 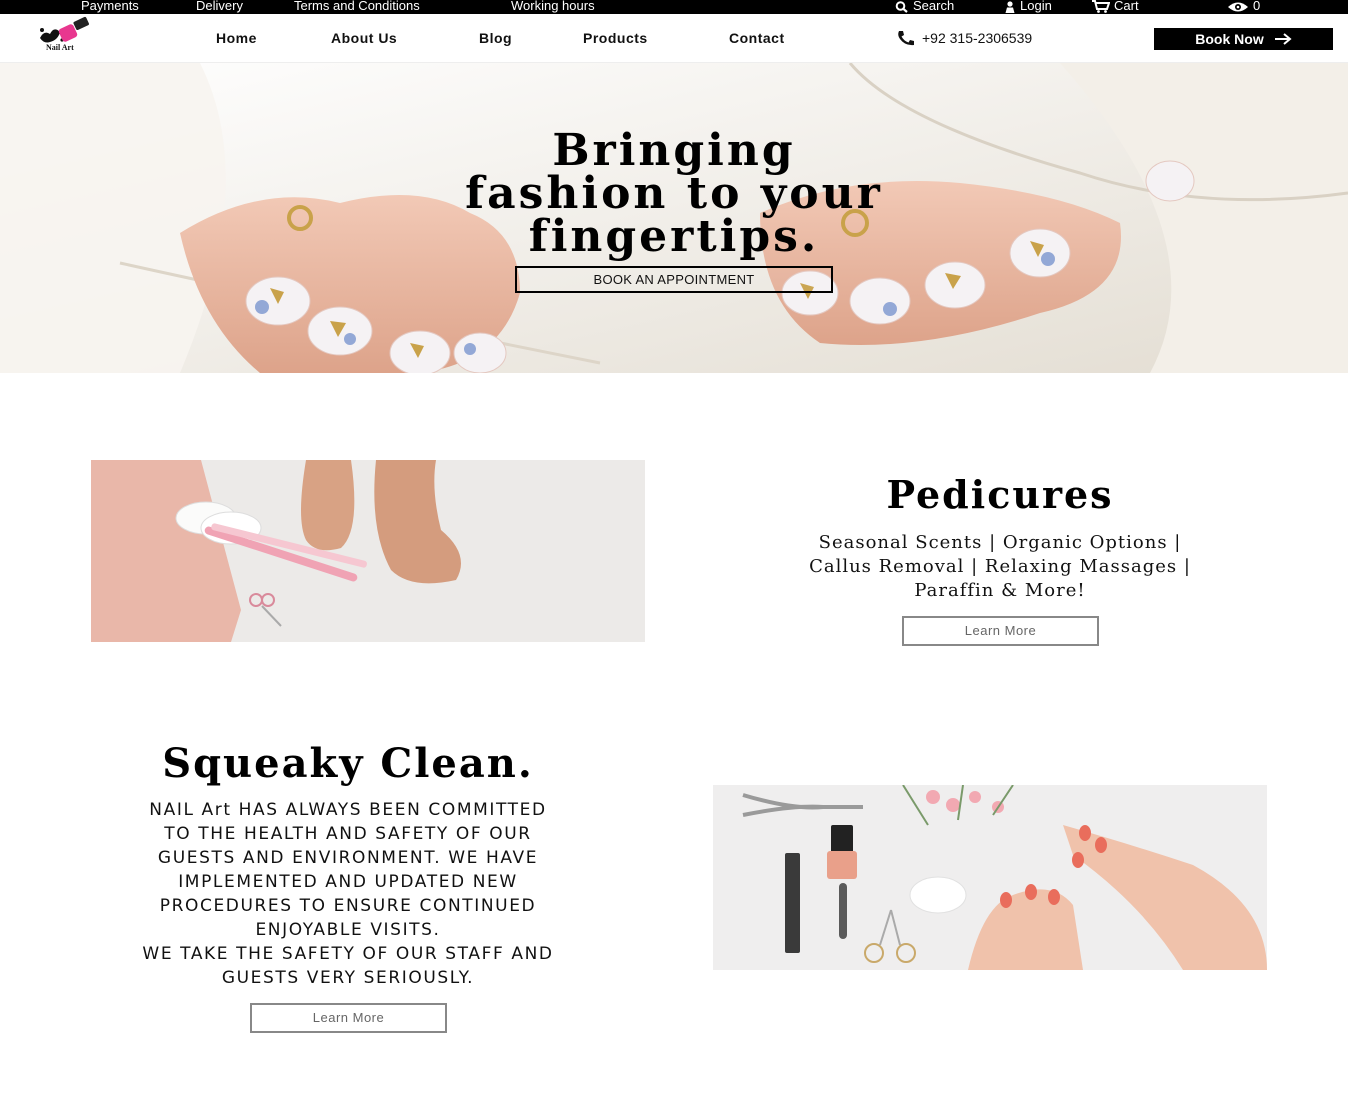 I want to click on cart-icon, so click(x=1101, y=6).